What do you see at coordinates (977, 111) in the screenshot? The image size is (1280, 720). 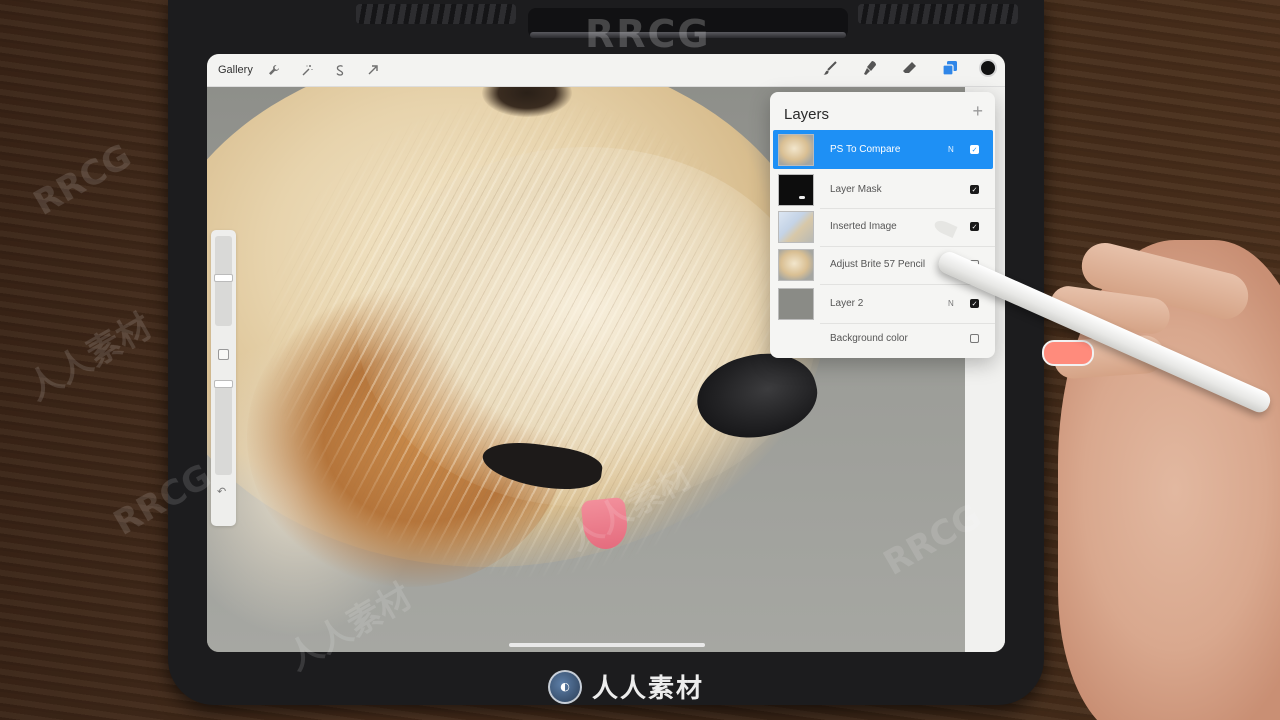 I see `add-layer-icon: +` at bounding box center [977, 111].